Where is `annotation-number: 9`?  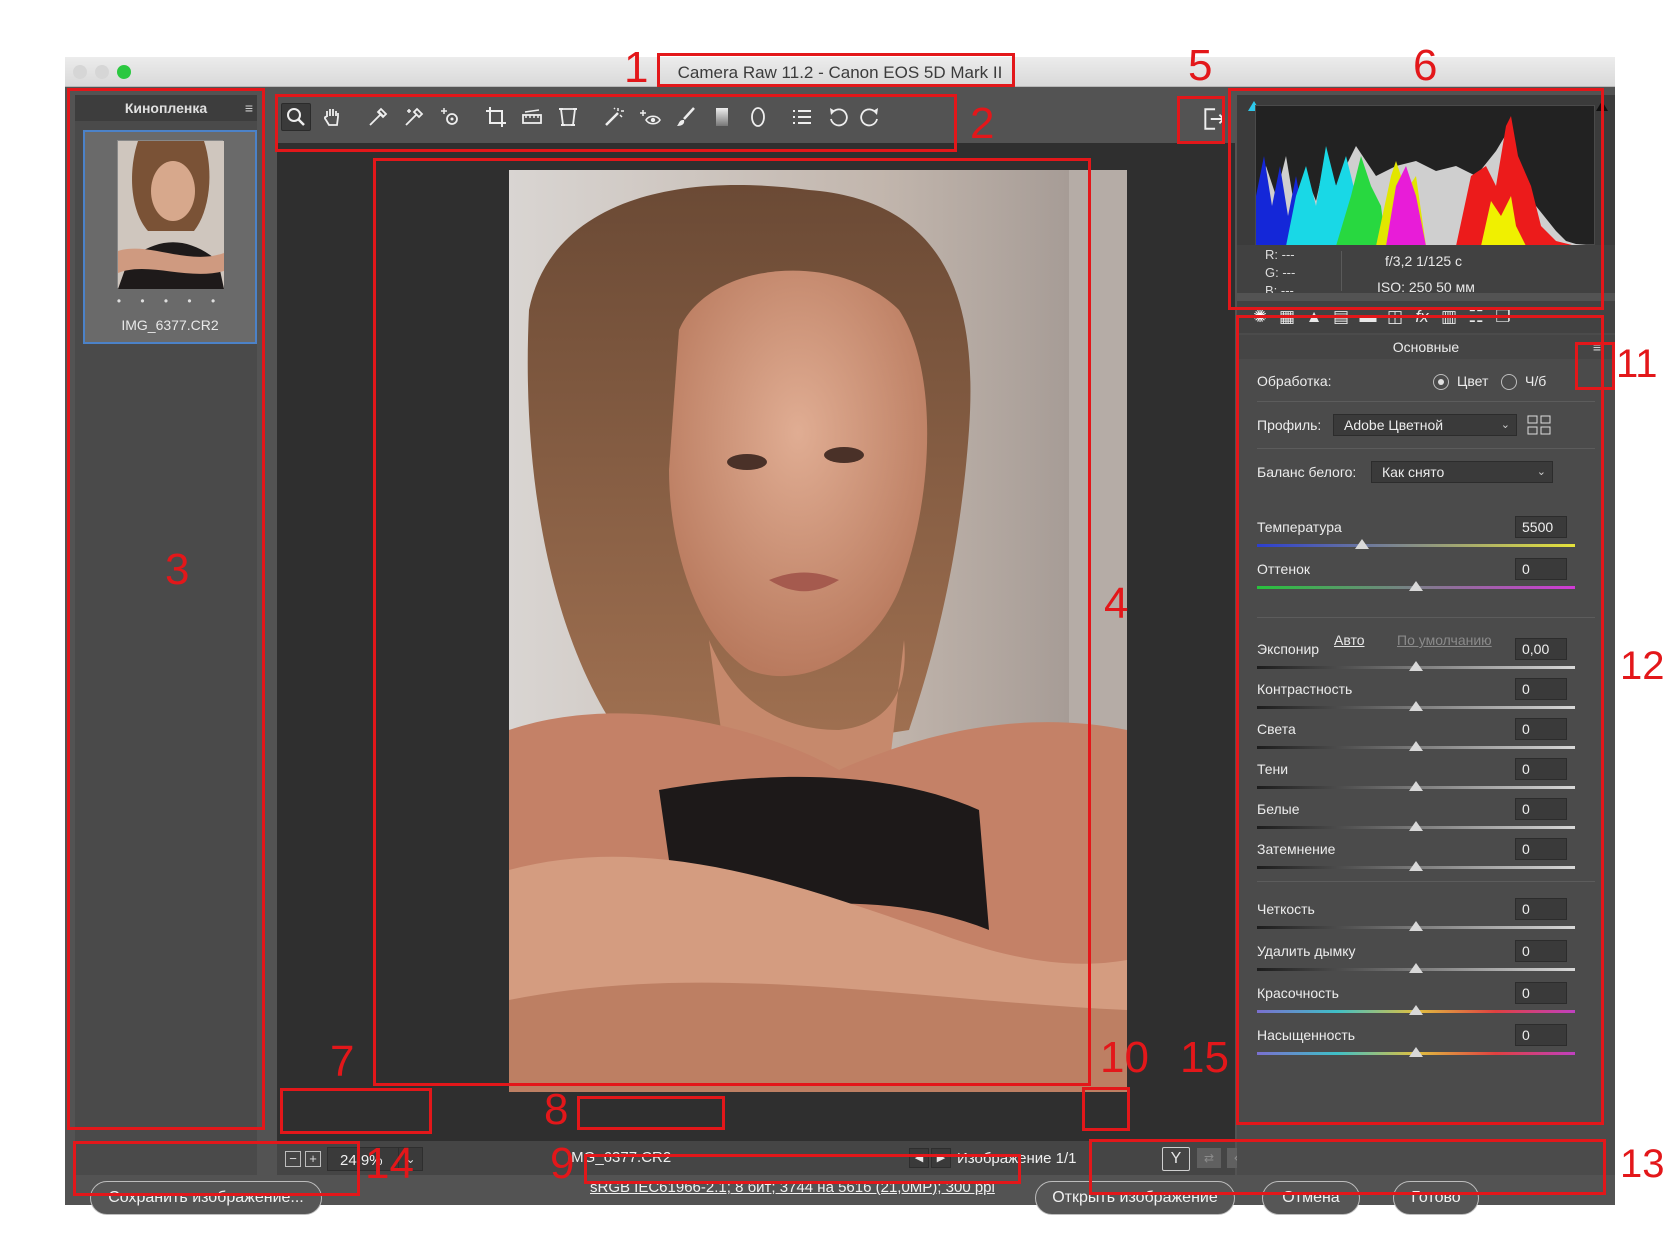 annotation-number: 9 is located at coordinates (562, 1163).